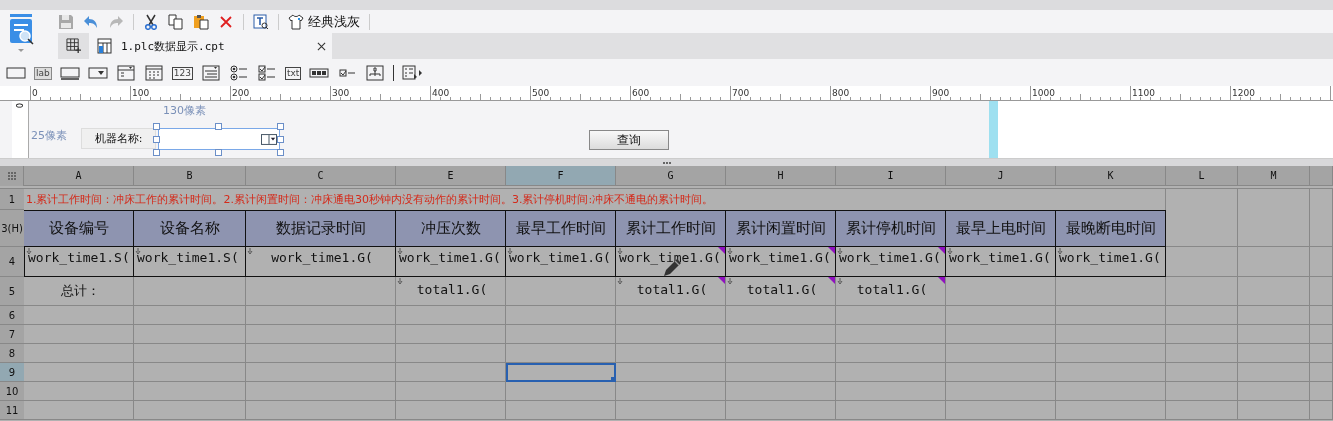  What do you see at coordinates (151, 21) in the screenshot?
I see `cut-icon` at bounding box center [151, 21].